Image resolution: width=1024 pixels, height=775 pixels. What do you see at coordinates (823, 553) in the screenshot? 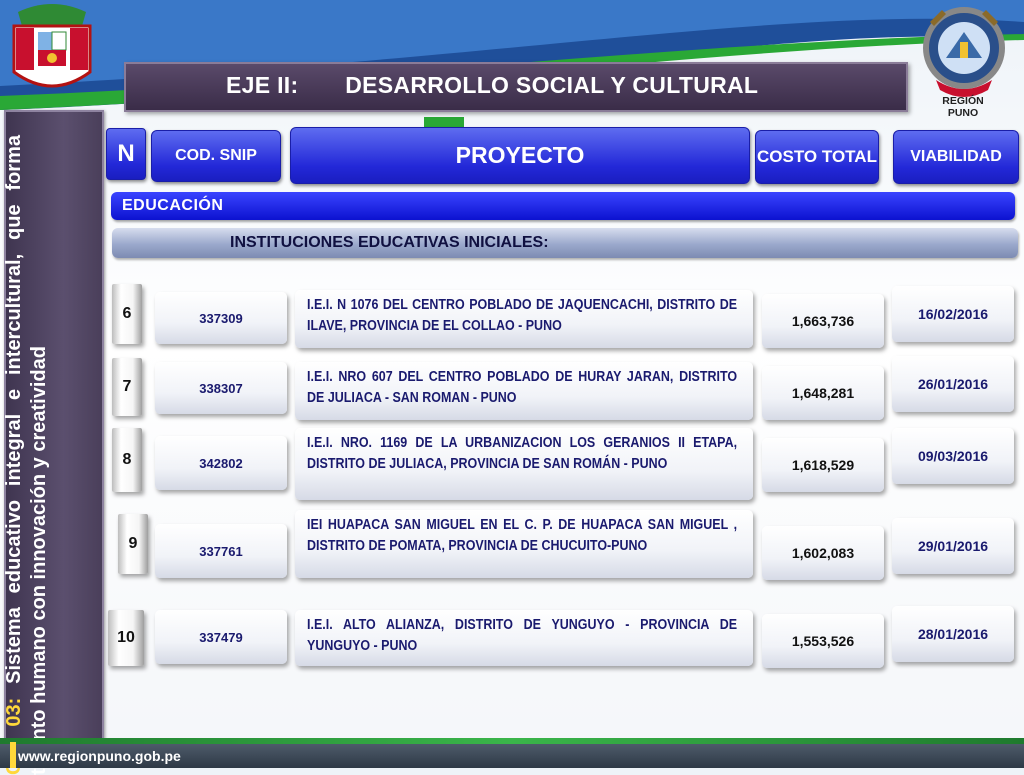
I see `row-costo-total: 1,602,083` at bounding box center [823, 553].